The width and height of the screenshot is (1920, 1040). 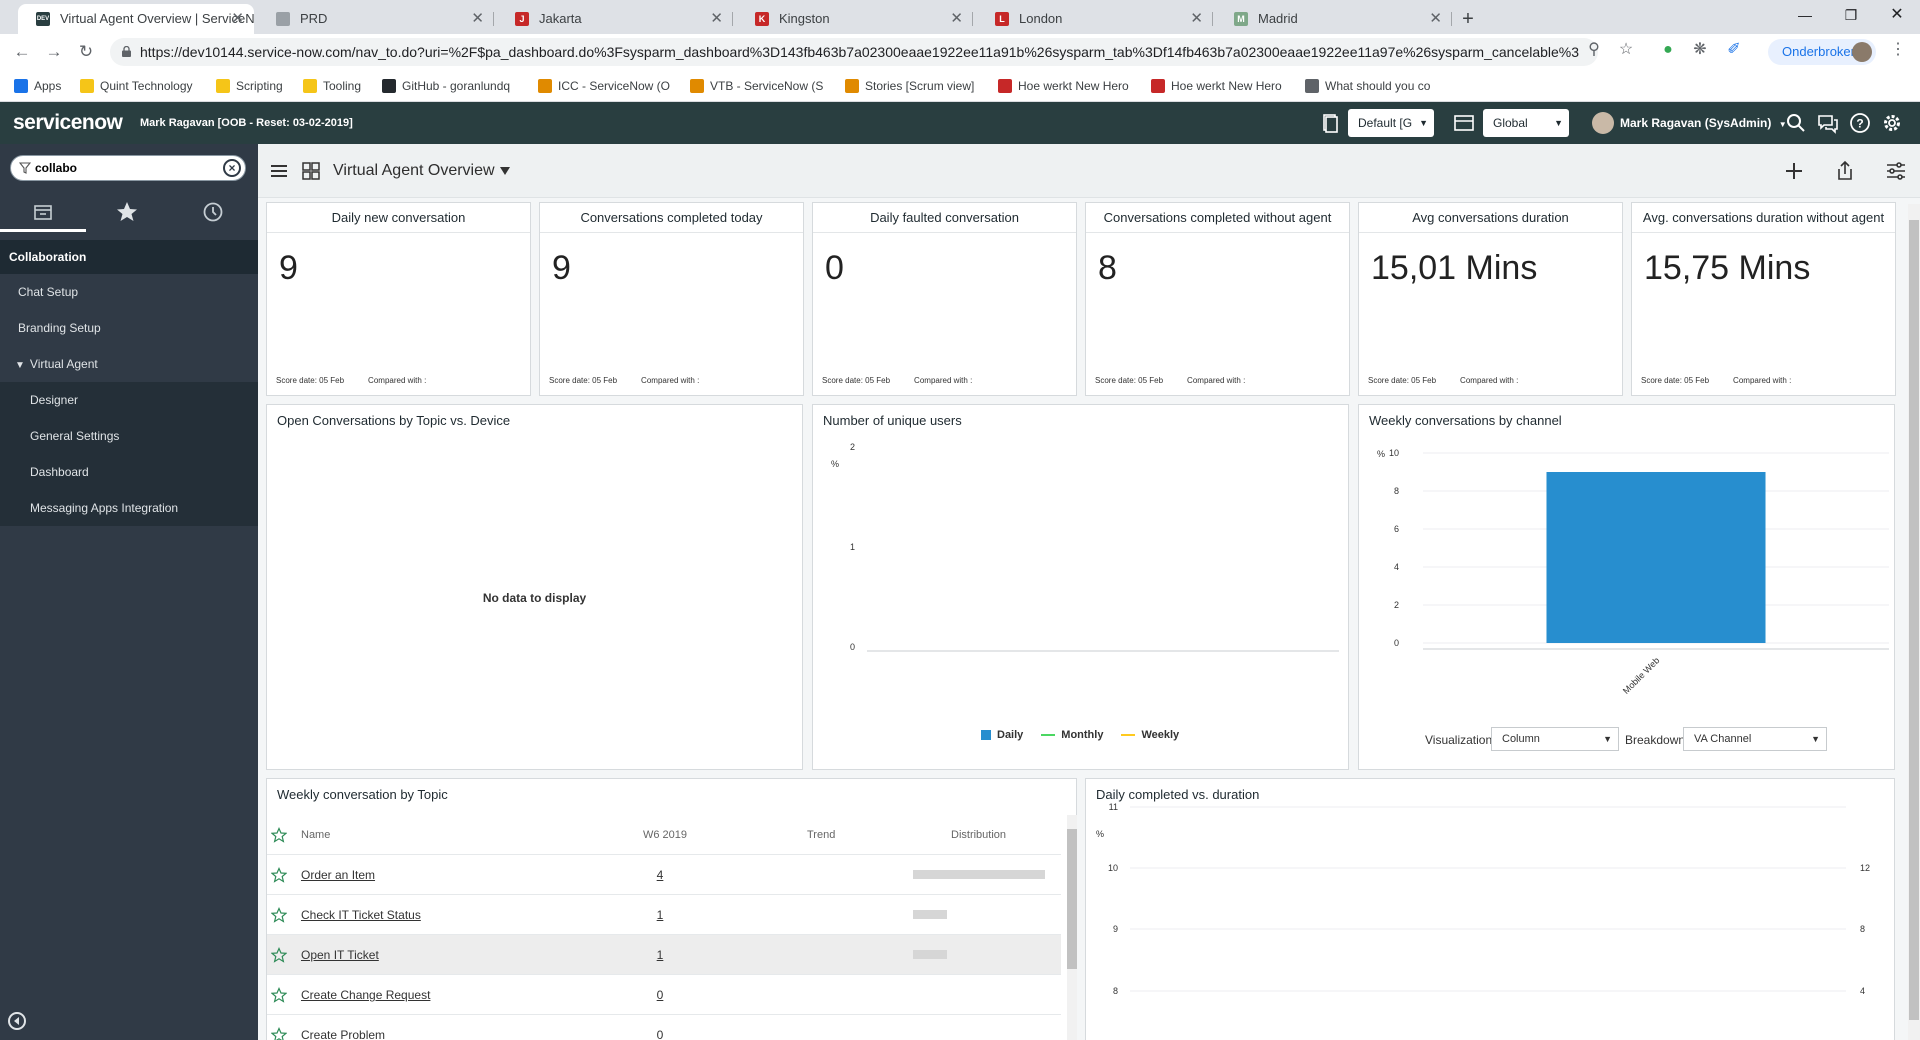 What do you see at coordinates (1892, 123) in the screenshot?
I see `gear-icon` at bounding box center [1892, 123].